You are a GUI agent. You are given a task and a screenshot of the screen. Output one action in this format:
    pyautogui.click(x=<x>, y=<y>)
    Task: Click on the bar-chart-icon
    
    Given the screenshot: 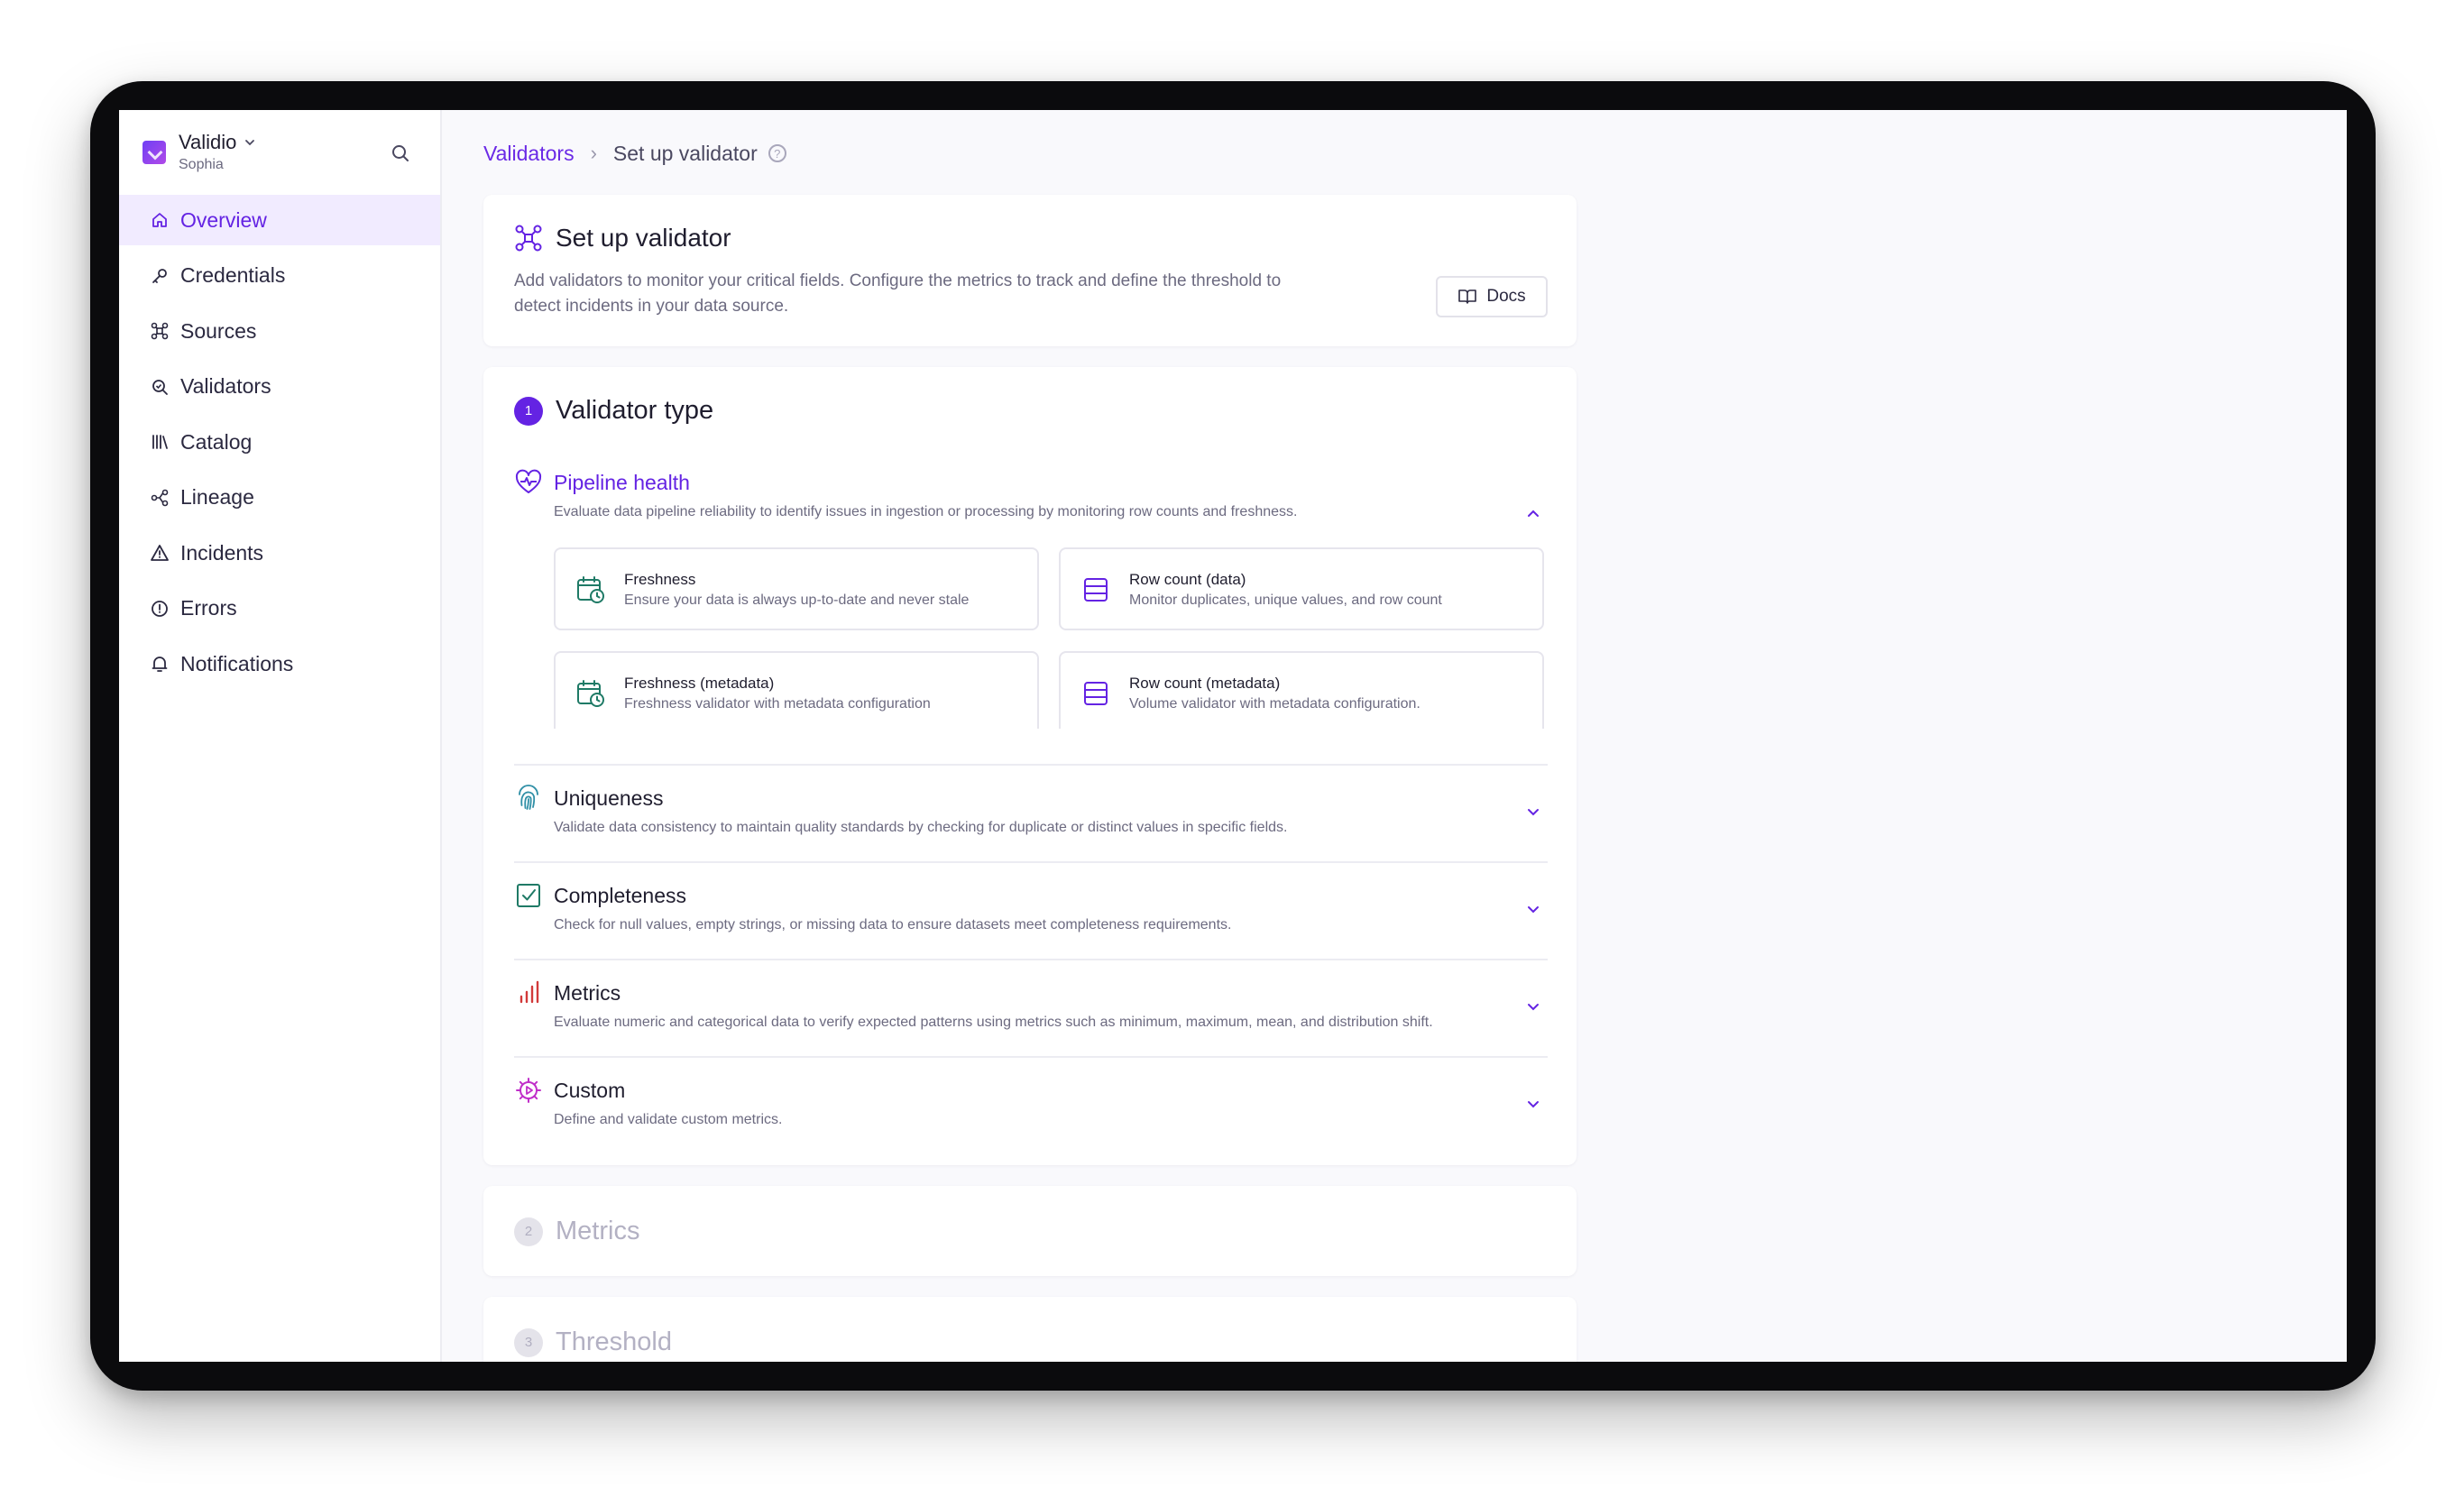 What is the action you would take?
    pyautogui.click(x=529, y=992)
    